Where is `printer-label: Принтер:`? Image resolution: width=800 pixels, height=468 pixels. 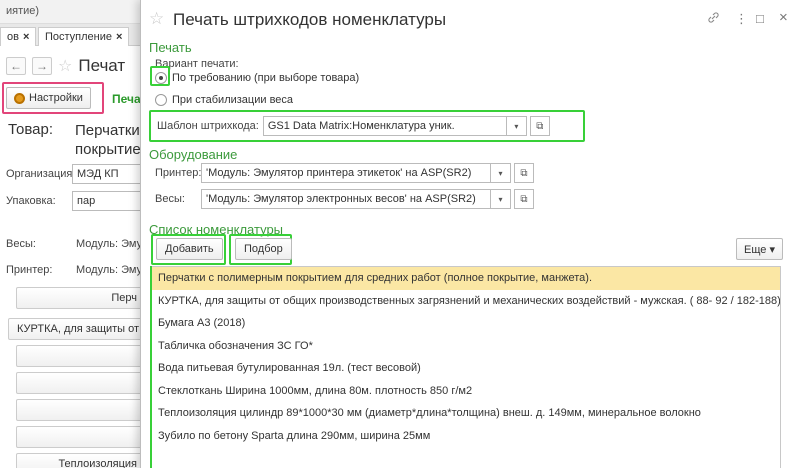
printer-label: Принтер: is located at coordinates (178, 173).